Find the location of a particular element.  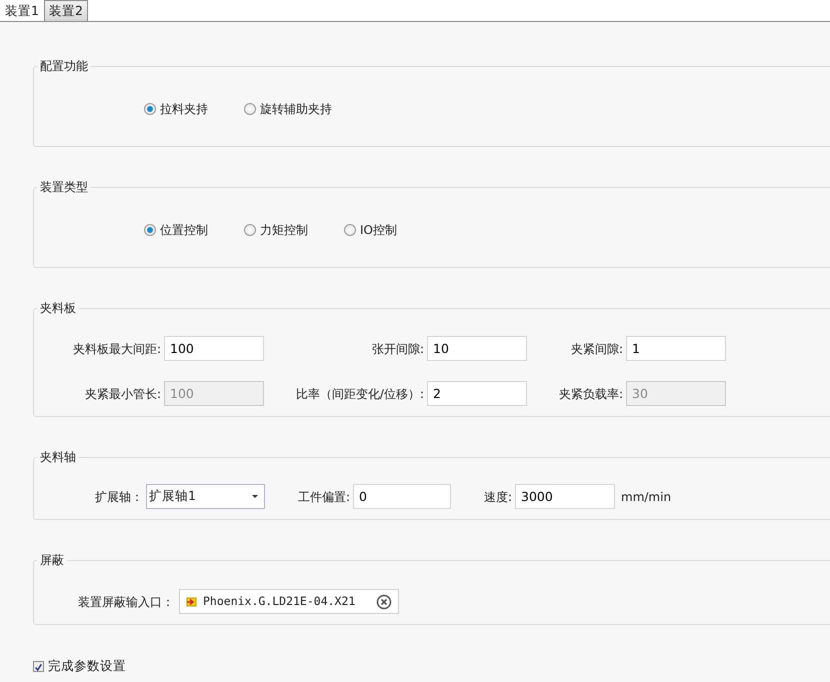

checkbox is located at coordinates (38, 666).